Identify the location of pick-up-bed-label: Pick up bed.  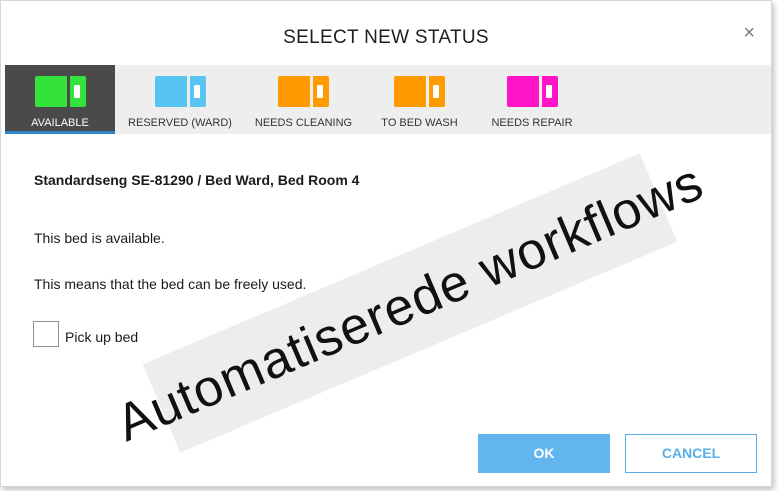
(102, 337).